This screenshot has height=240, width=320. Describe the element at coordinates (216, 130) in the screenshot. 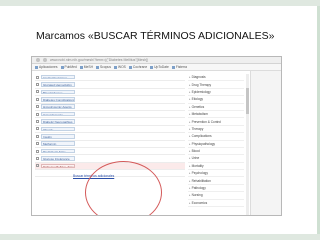

I see `facet-item: ▸ Therapy` at that location.